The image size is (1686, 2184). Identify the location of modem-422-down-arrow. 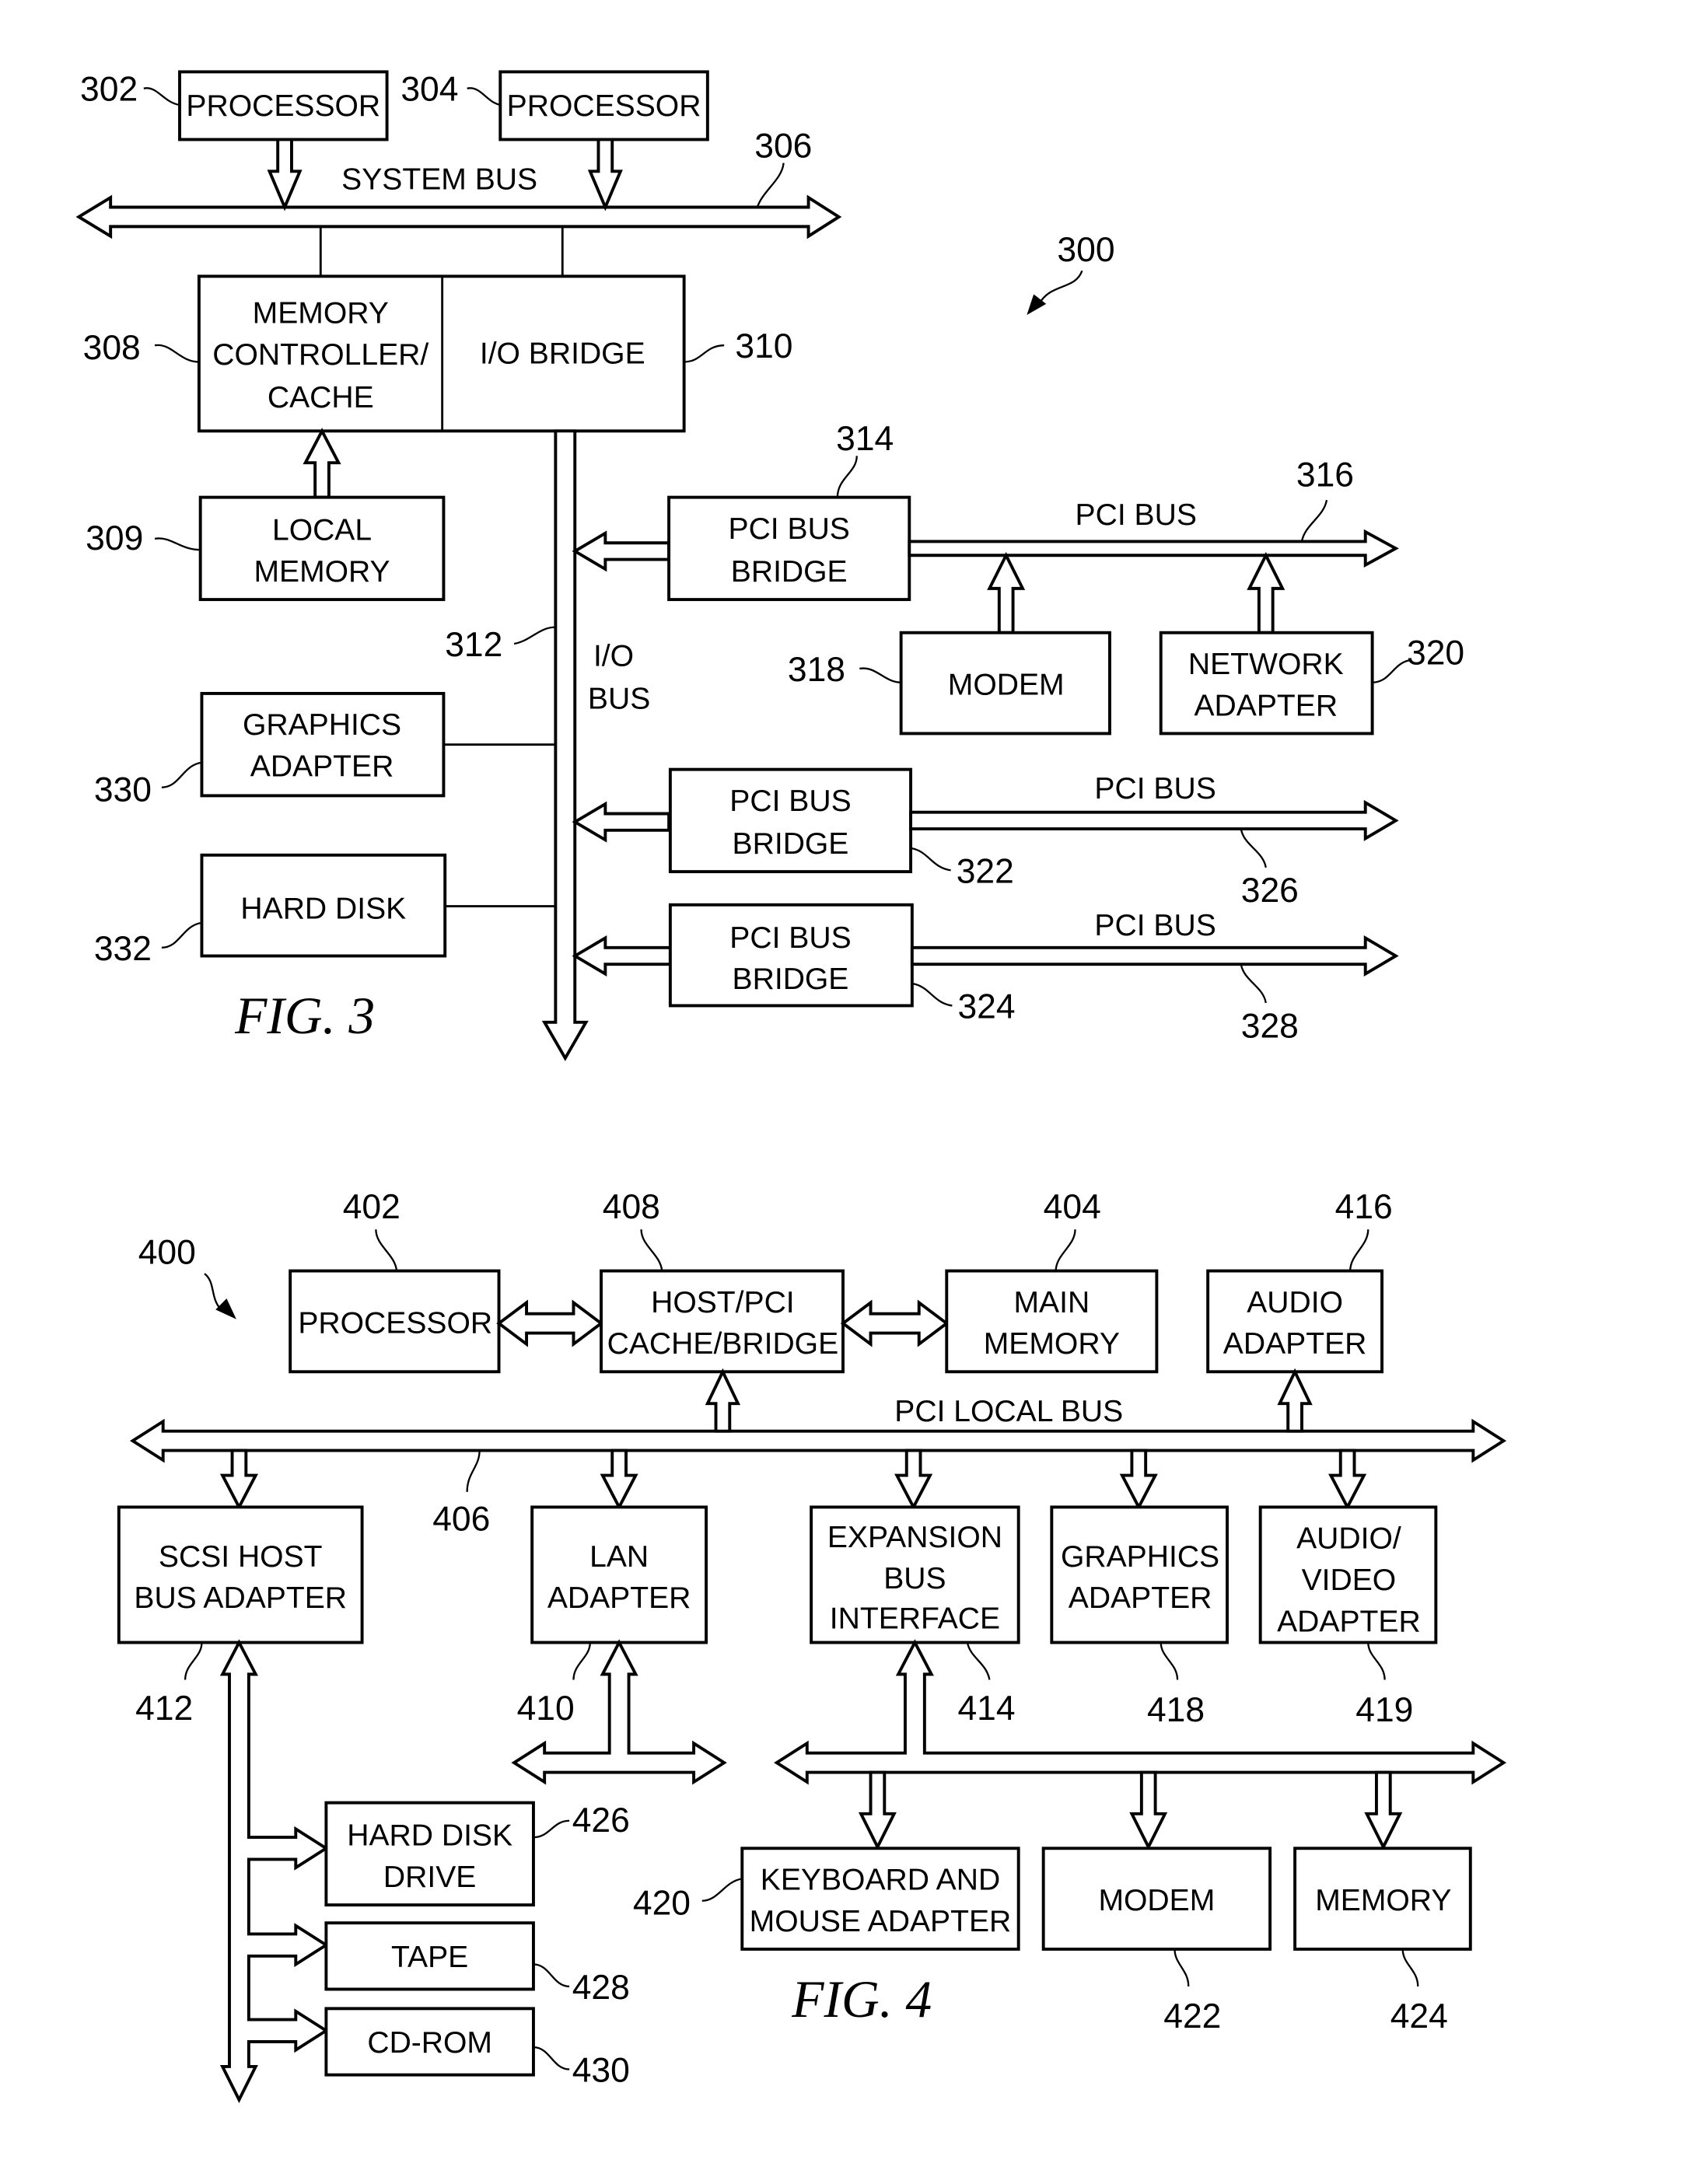
(1148, 1810).